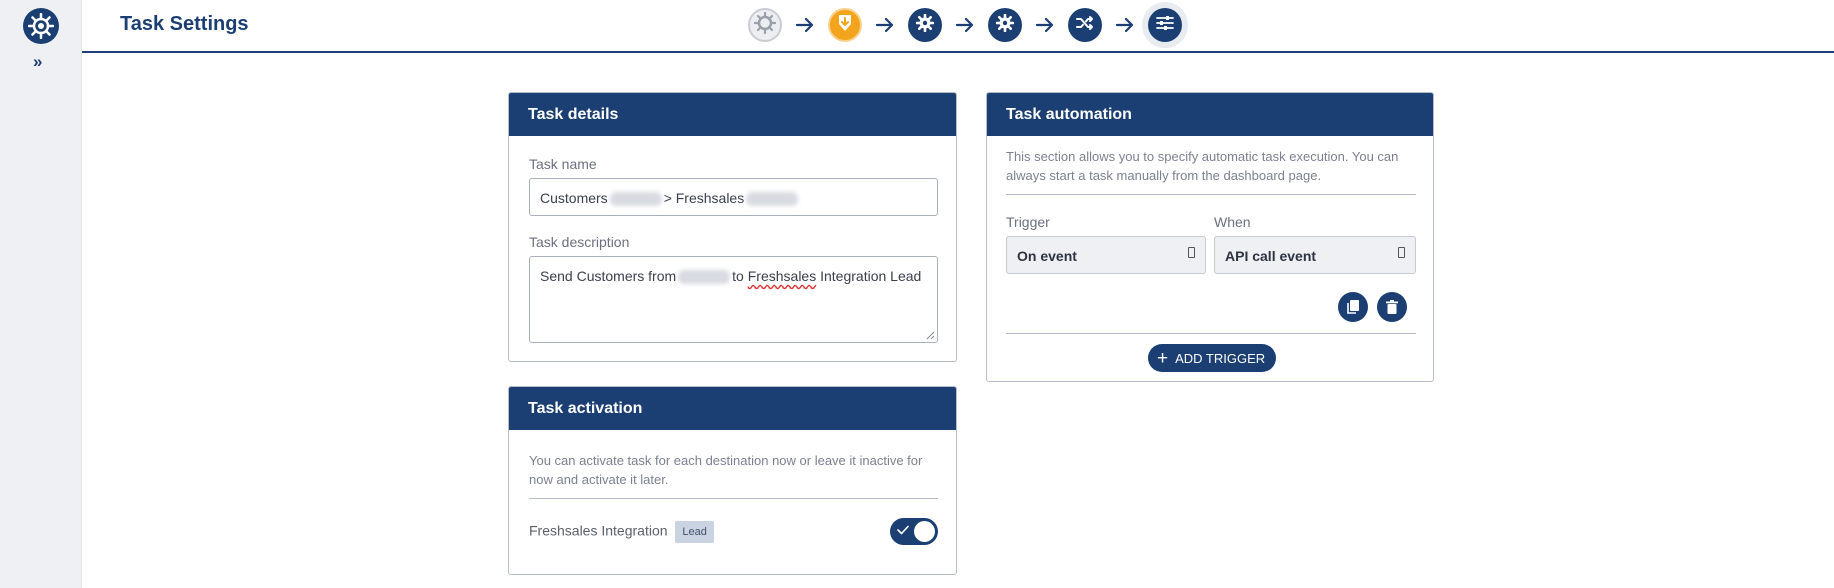 Image resolution: width=1834 pixels, height=588 pixels. I want to click on plus-icon: +, so click(1163, 358).